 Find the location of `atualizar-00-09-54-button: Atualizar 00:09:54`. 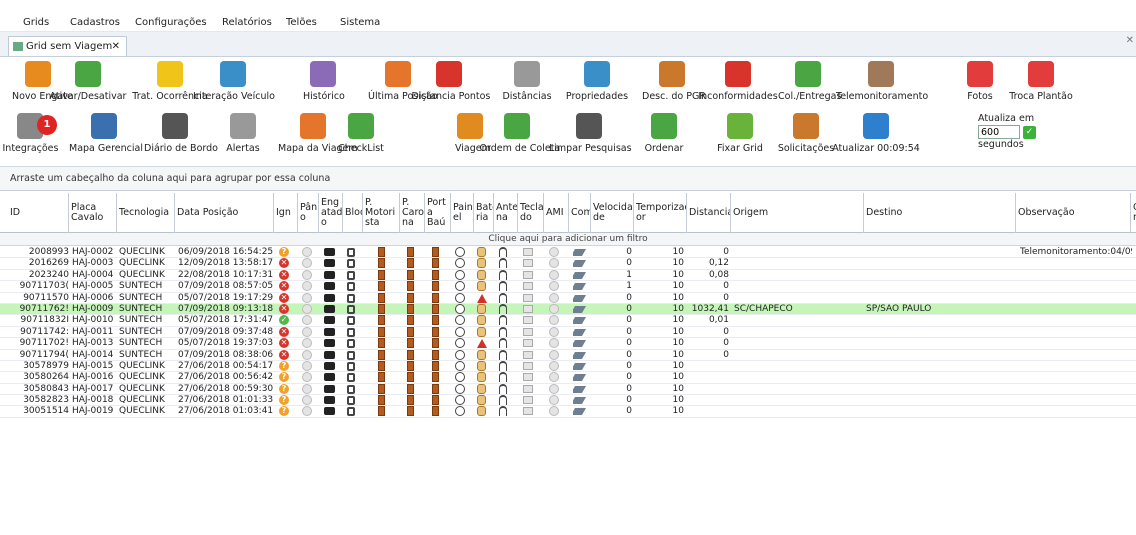

atualizar-00-09-54-button: Atualizar 00:09:54 is located at coordinates (876, 134).